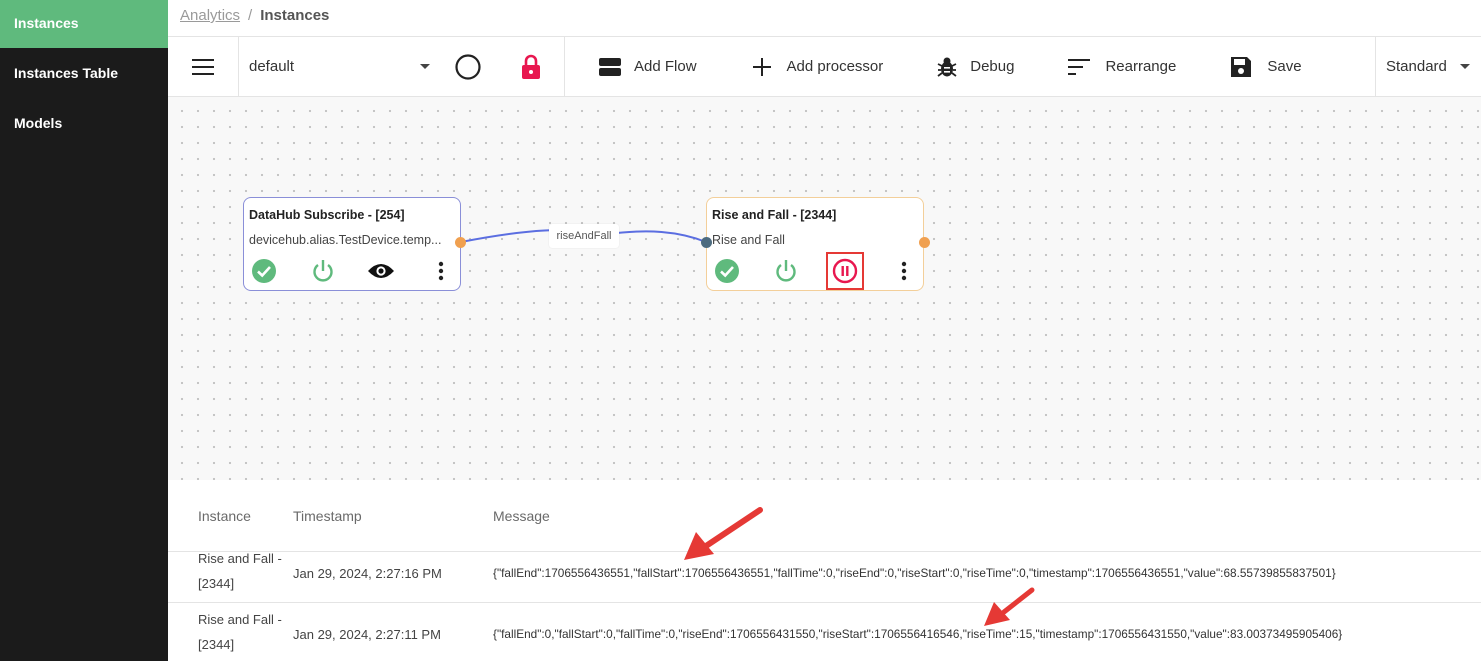 This screenshot has height=661, width=1481. I want to click on cell-timestamp: Jan 29, 2024, 2:27:11 PM, so click(367, 634).